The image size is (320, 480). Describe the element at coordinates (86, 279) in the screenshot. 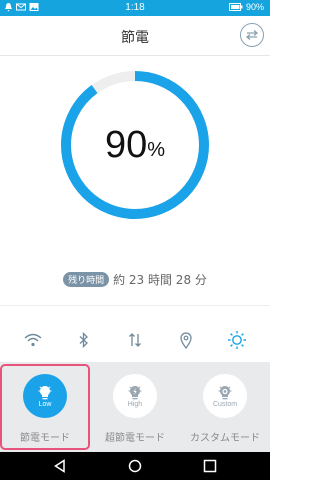

I see `remaining-time-badge: 残り時間` at that location.